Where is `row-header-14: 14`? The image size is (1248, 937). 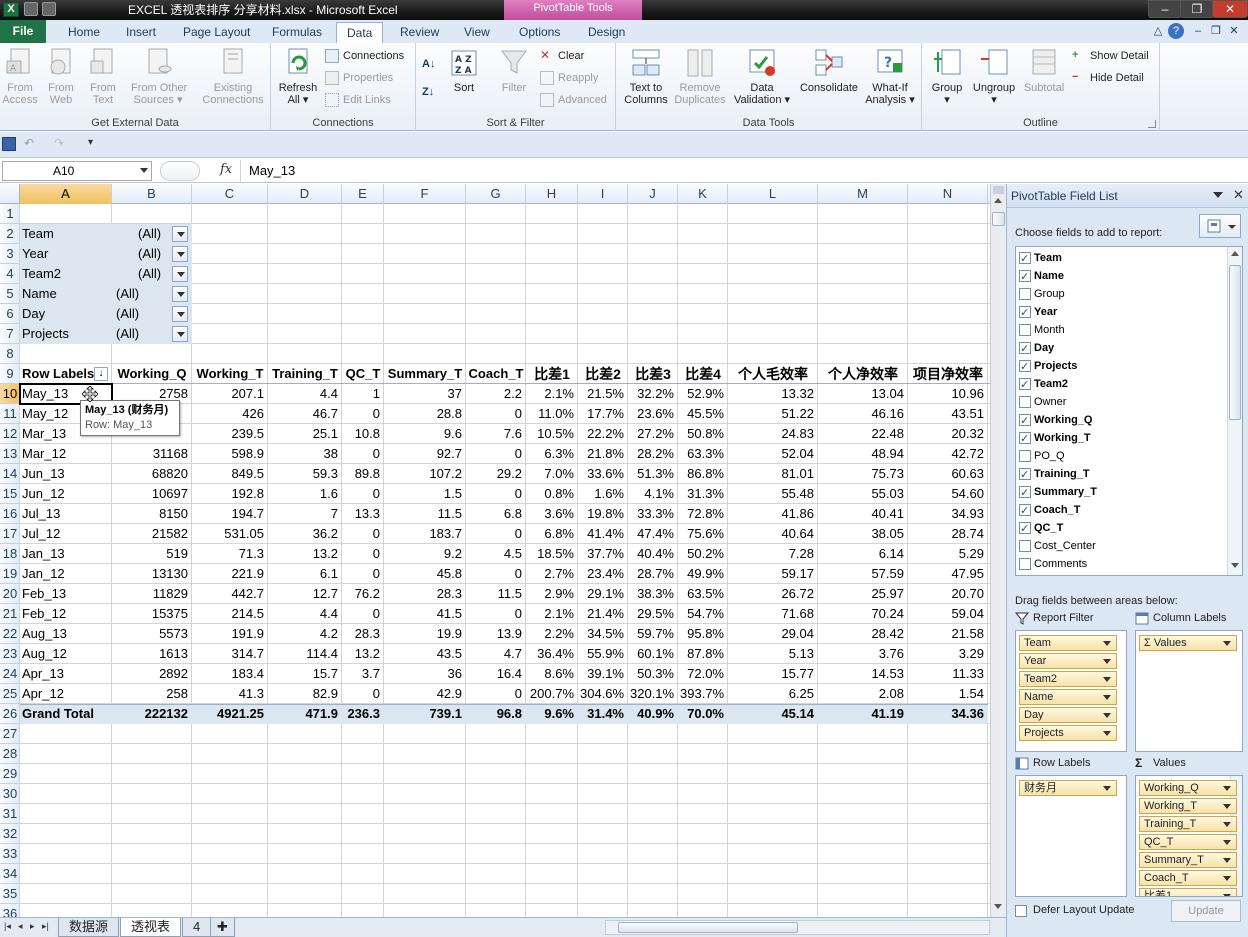
row-header-14: 14 is located at coordinates (10, 474).